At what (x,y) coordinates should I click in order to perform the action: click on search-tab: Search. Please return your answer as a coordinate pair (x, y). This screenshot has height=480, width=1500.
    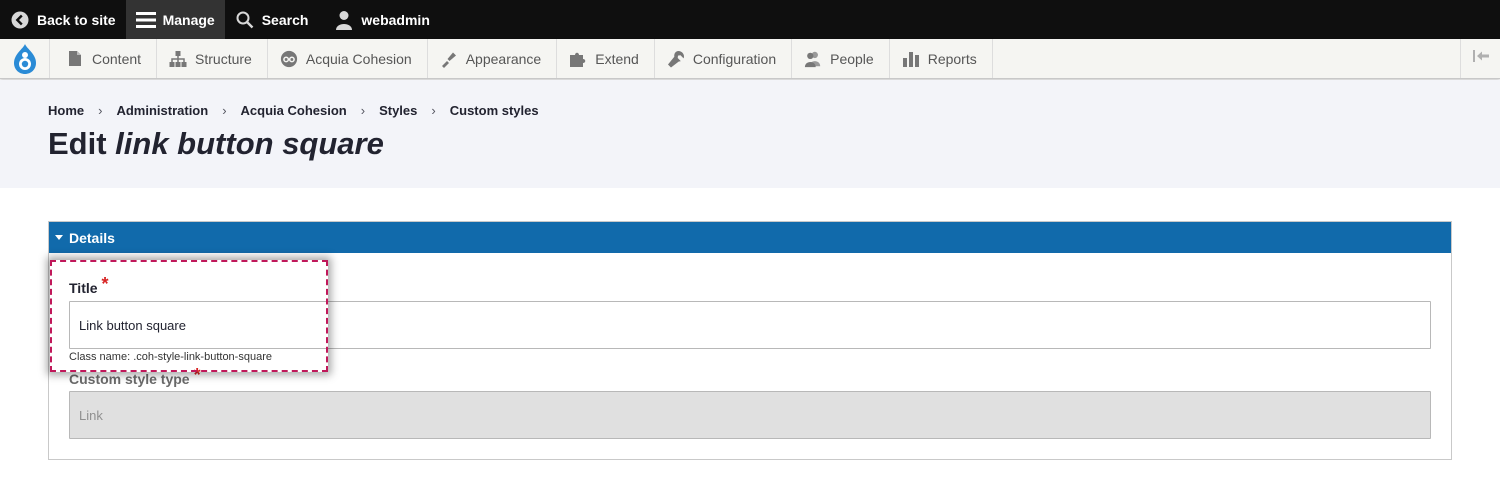
    Looking at the image, I should click on (272, 19).